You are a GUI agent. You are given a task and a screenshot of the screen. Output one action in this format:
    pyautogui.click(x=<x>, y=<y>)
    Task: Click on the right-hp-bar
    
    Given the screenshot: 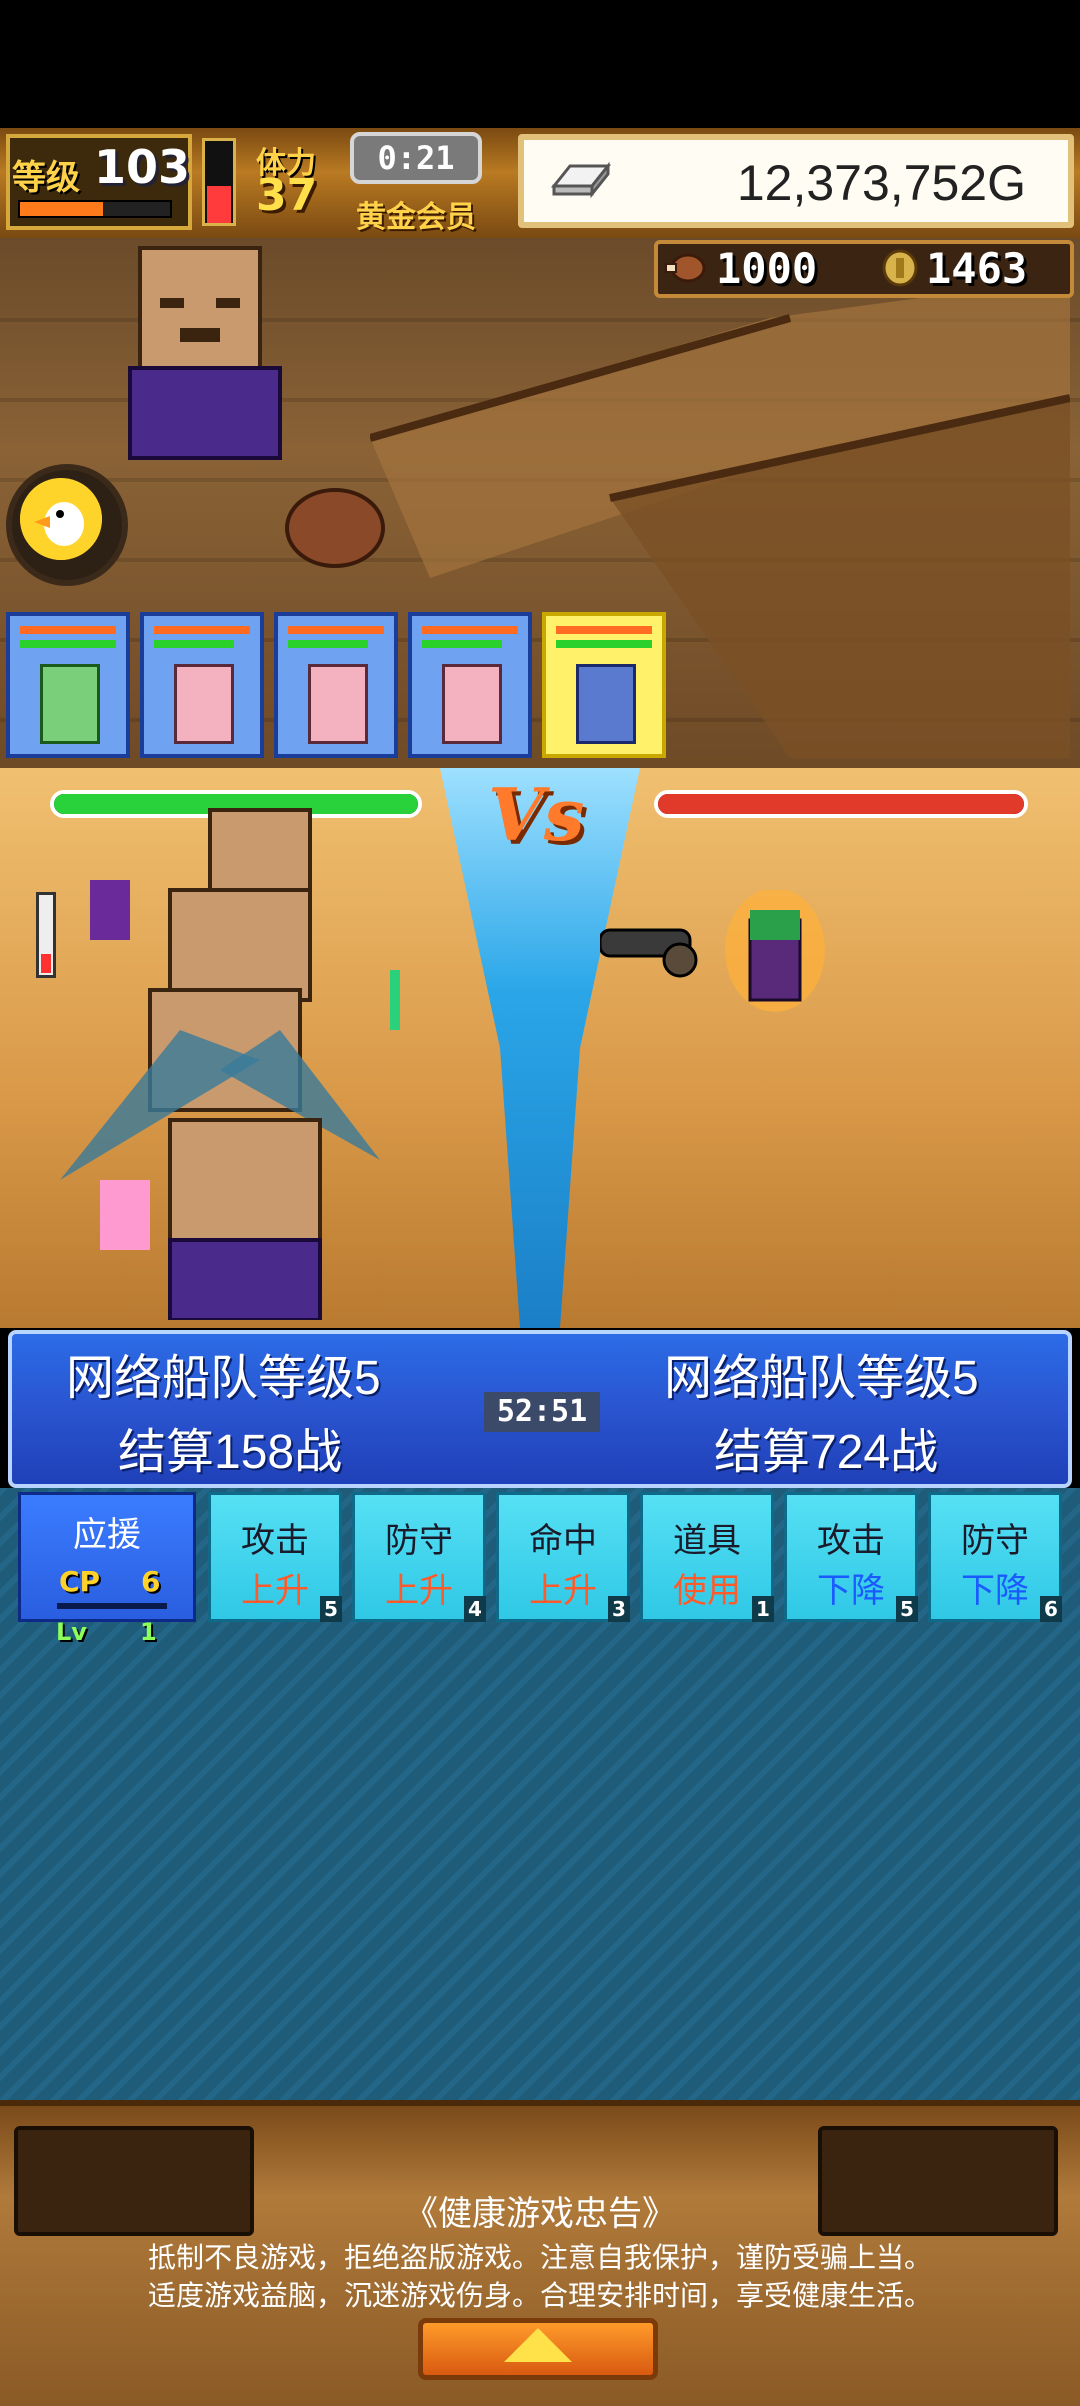 What is the action you would take?
    pyautogui.click(x=841, y=804)
    